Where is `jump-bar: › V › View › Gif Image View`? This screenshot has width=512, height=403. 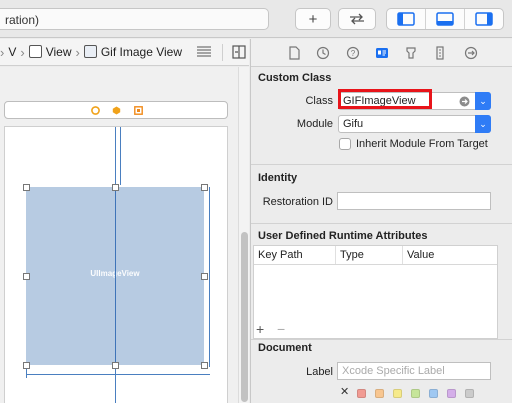
jump-bar: › V › View › Gif Image View is located at coordinates (124, 52).